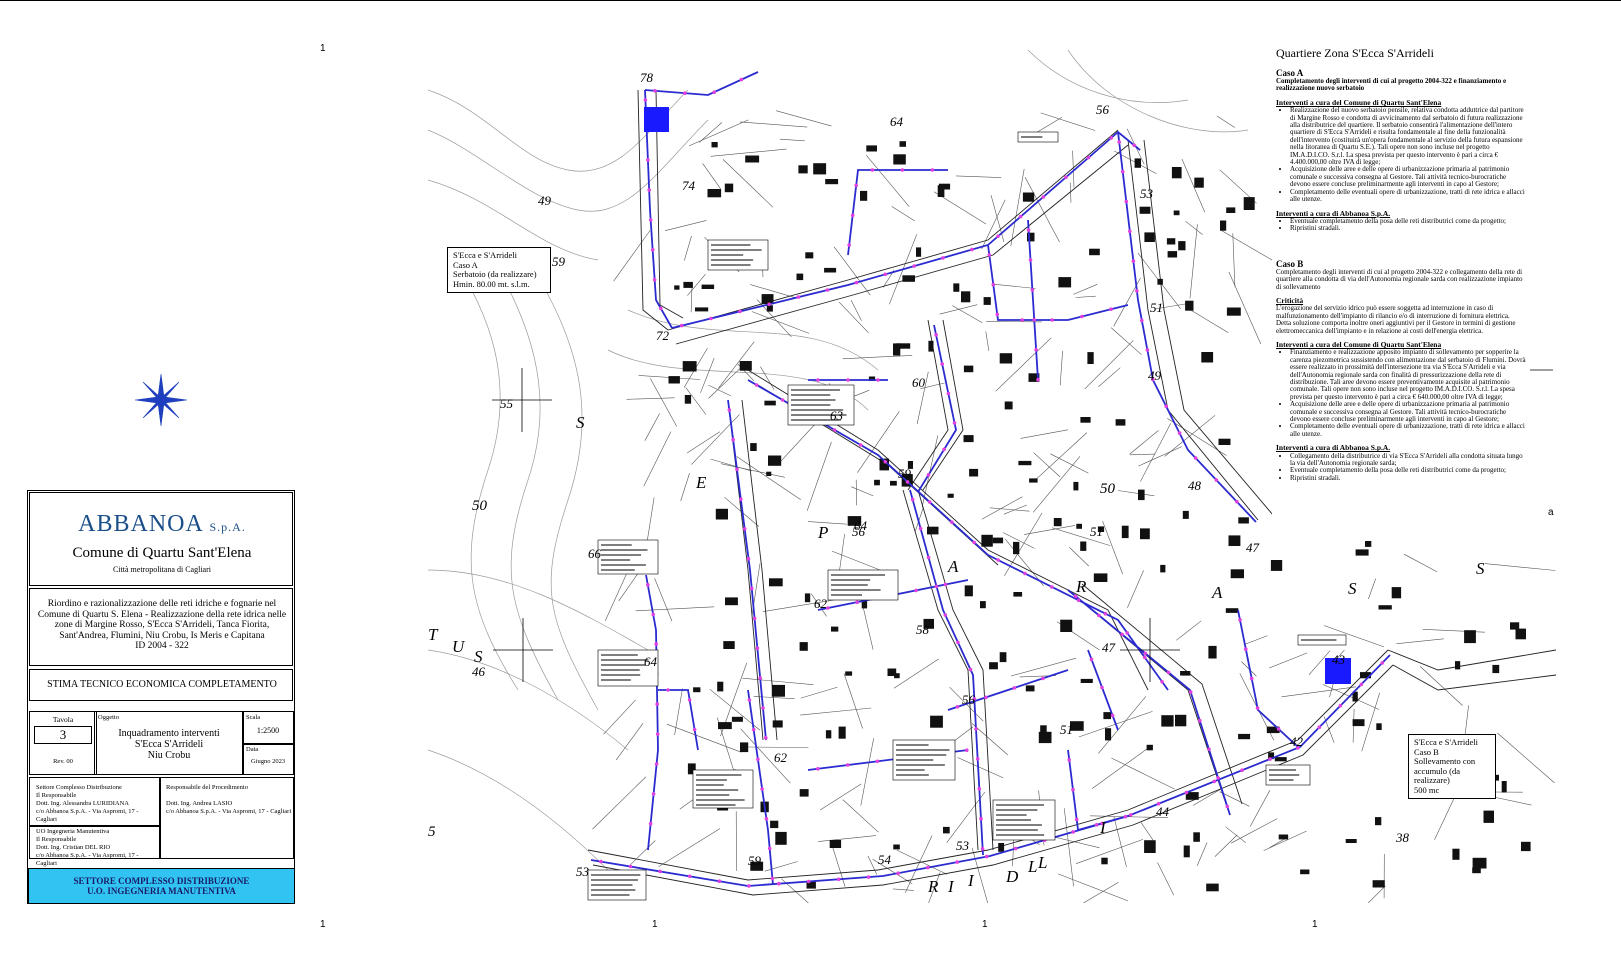  I want to click on resp-line: Il Responsabile, so click(56, 839).